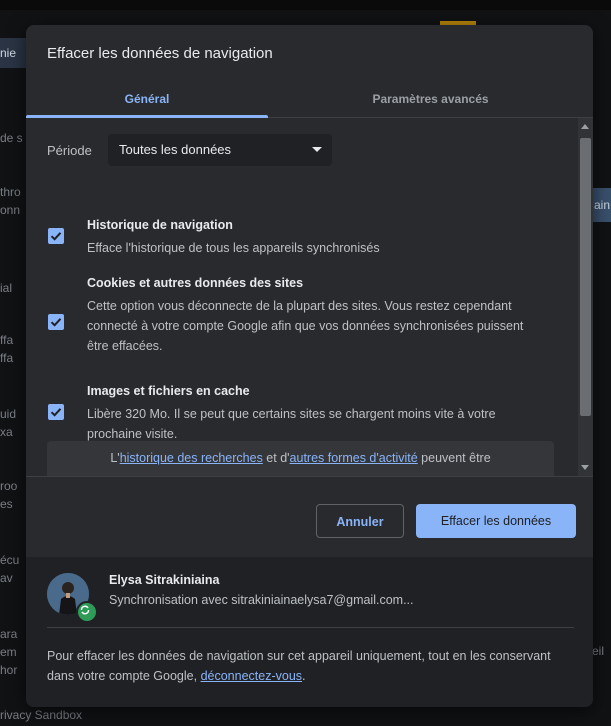 The width and height of the screenshot is (611, 726). Describe the element at coordinates (41, 715) in the screenshot. I see `bg-privacy-sandbox-link: rivacy Sandbox` at that location.